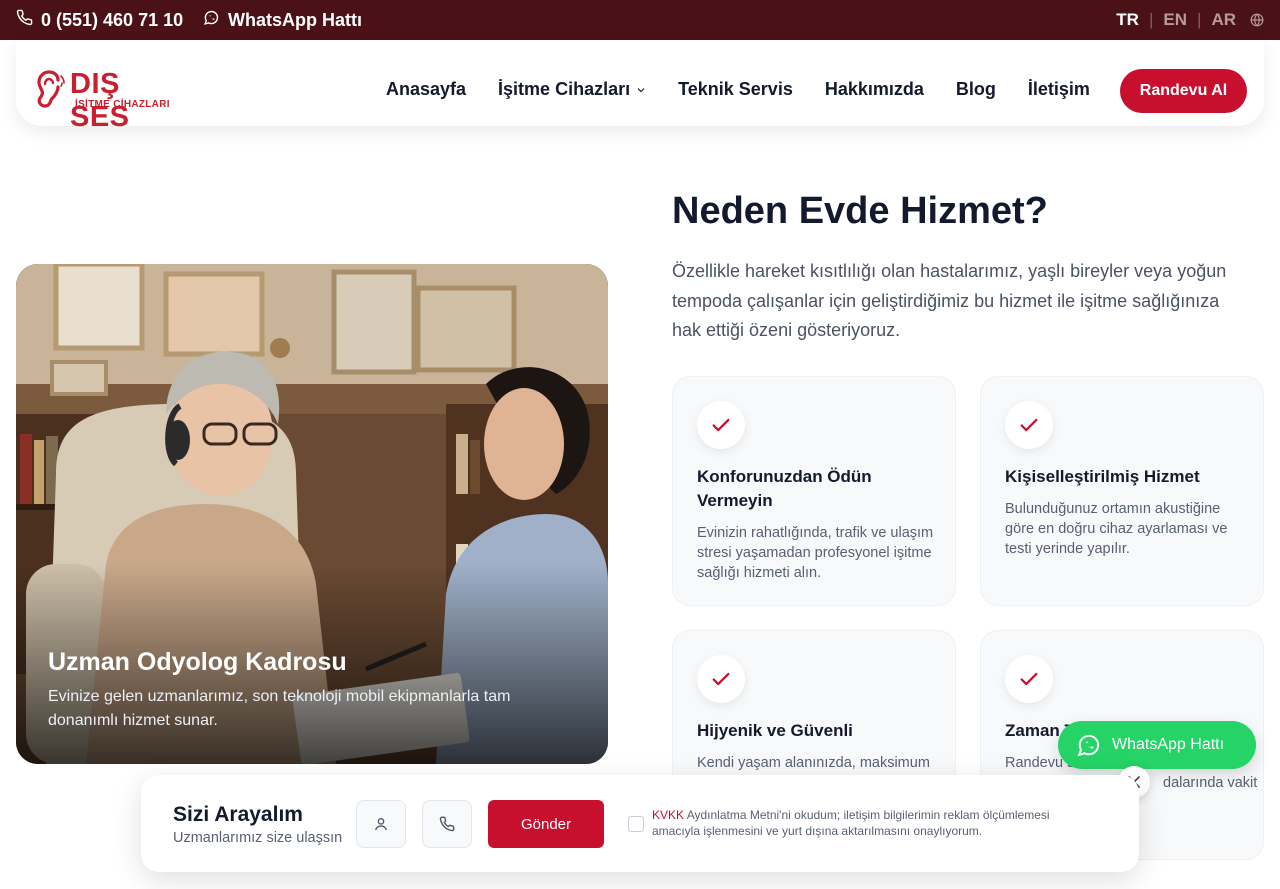 This screenshot has height=889, width=1280. Describe the element at coordinates (51, 89) in the screenshot. I see `ear-logo-icon` at that location.